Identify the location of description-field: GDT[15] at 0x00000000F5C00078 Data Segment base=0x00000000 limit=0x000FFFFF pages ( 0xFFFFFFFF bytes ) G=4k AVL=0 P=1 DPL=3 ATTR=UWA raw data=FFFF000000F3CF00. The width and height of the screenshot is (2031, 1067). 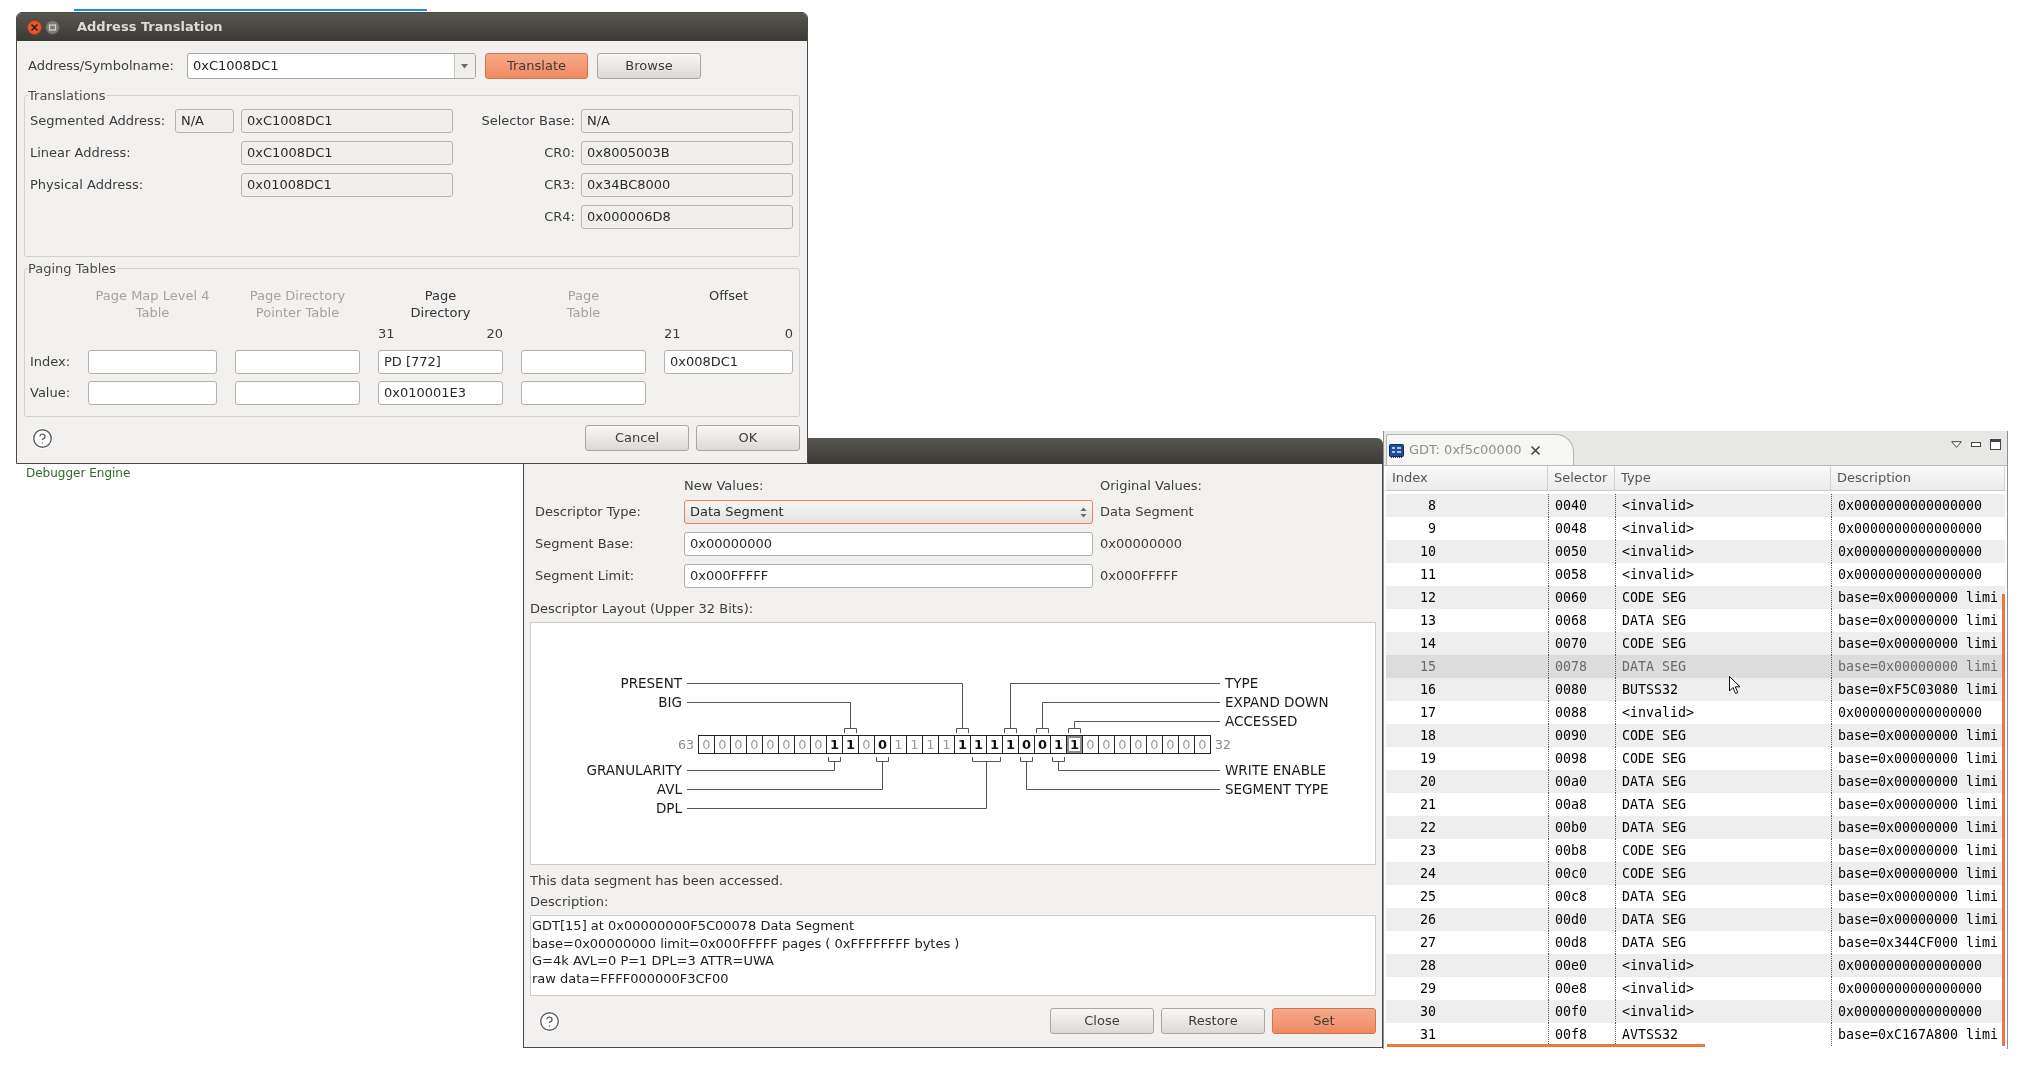
(953, 955).